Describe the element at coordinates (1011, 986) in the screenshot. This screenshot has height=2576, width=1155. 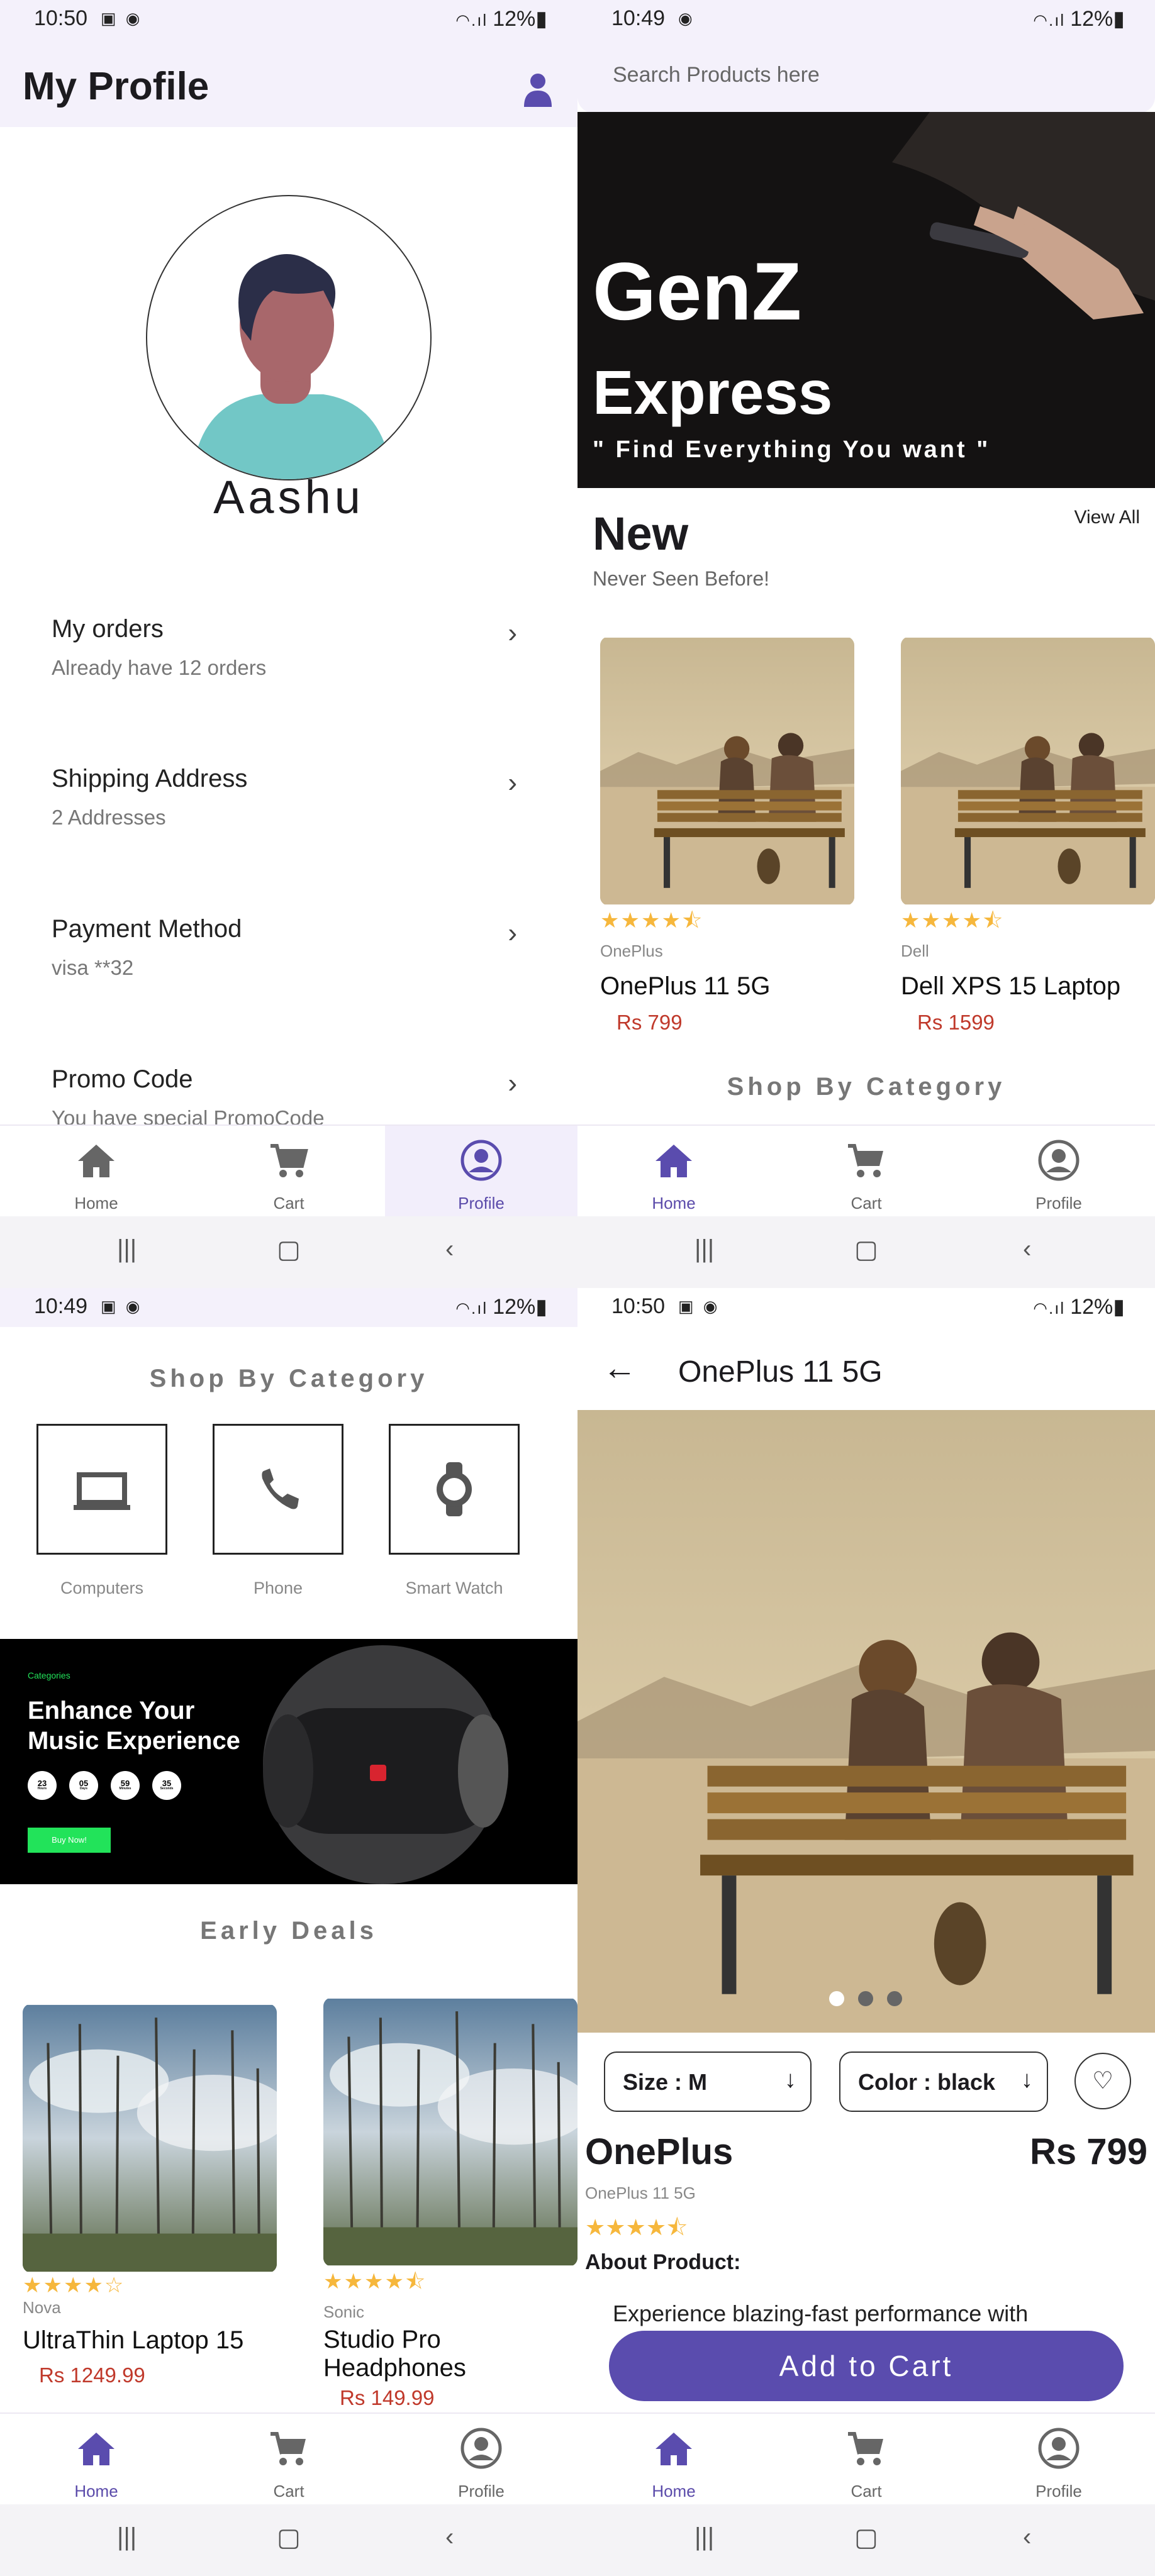
I see `product-name: Dell XPS 15 Laptop` at that location.